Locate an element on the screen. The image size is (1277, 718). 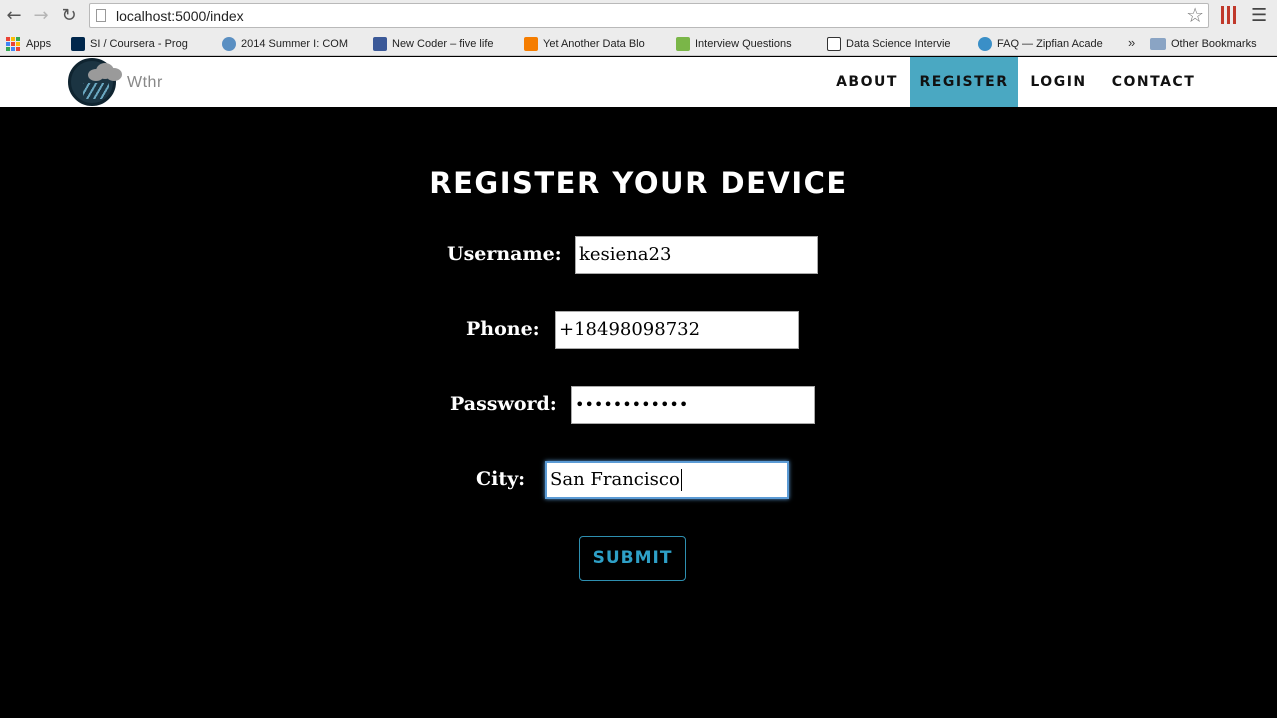
bookmark-zipfian: FAQ — Zipfian Acade is located at coordinates (1047, 43).